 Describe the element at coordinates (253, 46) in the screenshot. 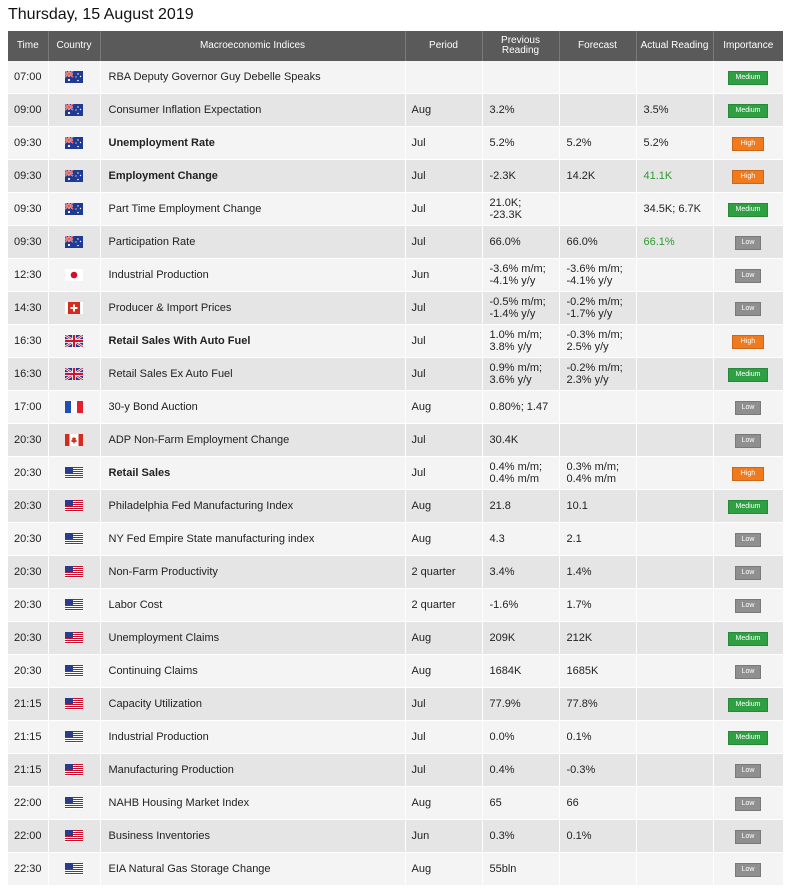

I see `header-indices: Macroeconomic Indices` at that location.